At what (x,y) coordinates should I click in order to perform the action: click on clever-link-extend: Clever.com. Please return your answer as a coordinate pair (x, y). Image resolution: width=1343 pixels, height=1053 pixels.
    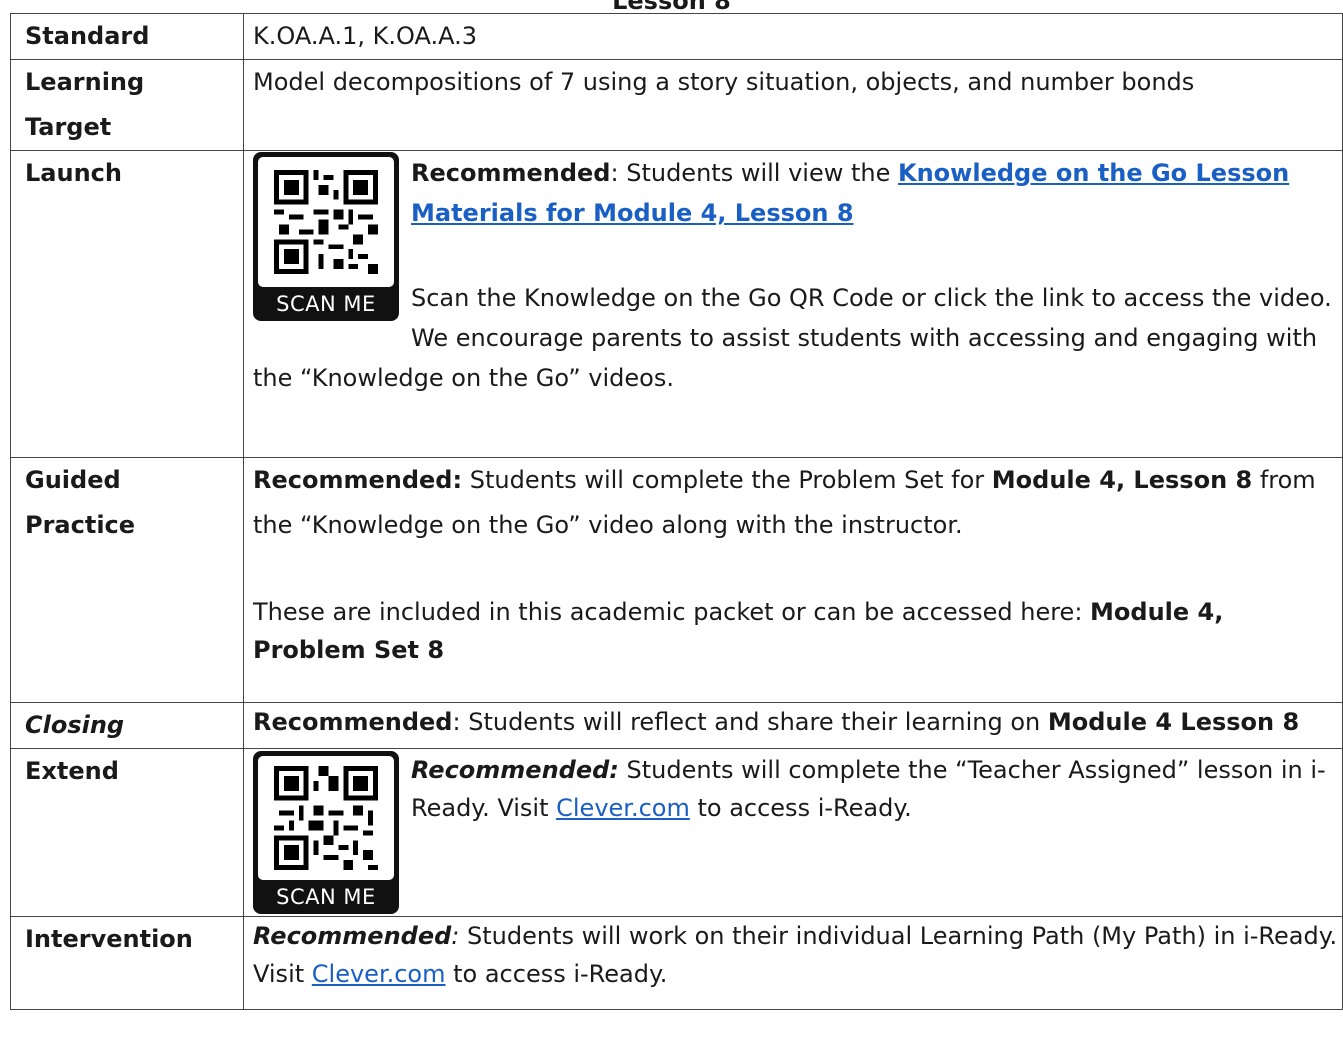
    Looking at the image, I should click on (623, 808).